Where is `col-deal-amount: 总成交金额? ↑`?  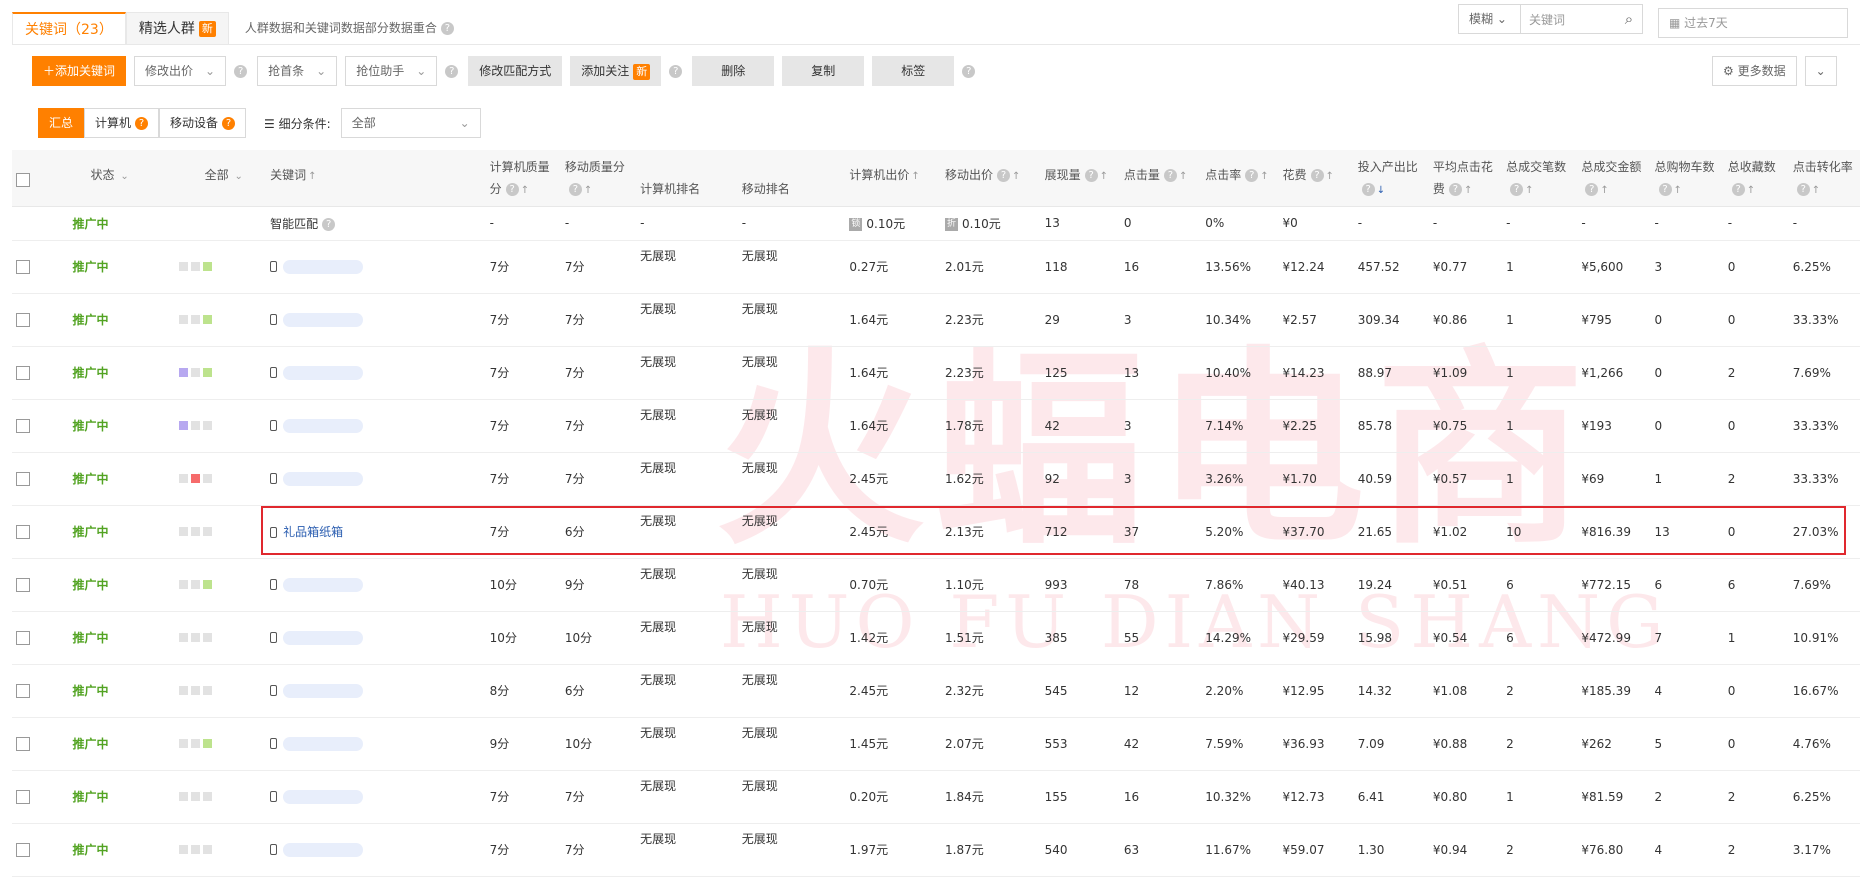 col-deal-amount: 总成交金额? ↑ is located at coordinates (1614, 178).